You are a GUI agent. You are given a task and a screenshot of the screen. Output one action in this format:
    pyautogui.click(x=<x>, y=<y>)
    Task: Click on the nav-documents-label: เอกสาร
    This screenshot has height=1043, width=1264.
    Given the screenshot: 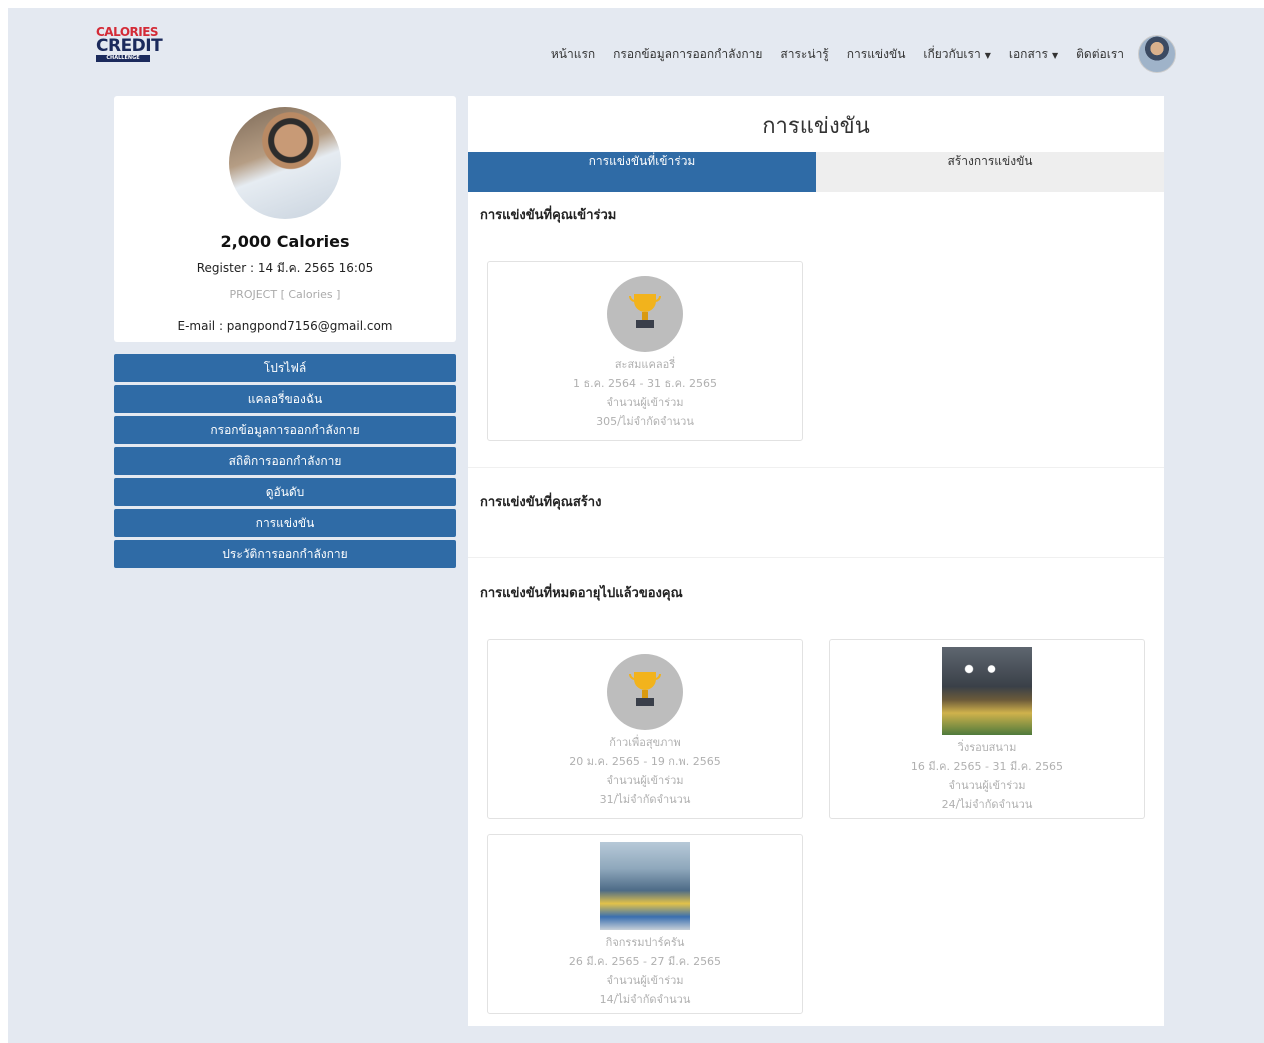 What is the action you would take?
    pyautogui.click(x=1028, y=53)
    